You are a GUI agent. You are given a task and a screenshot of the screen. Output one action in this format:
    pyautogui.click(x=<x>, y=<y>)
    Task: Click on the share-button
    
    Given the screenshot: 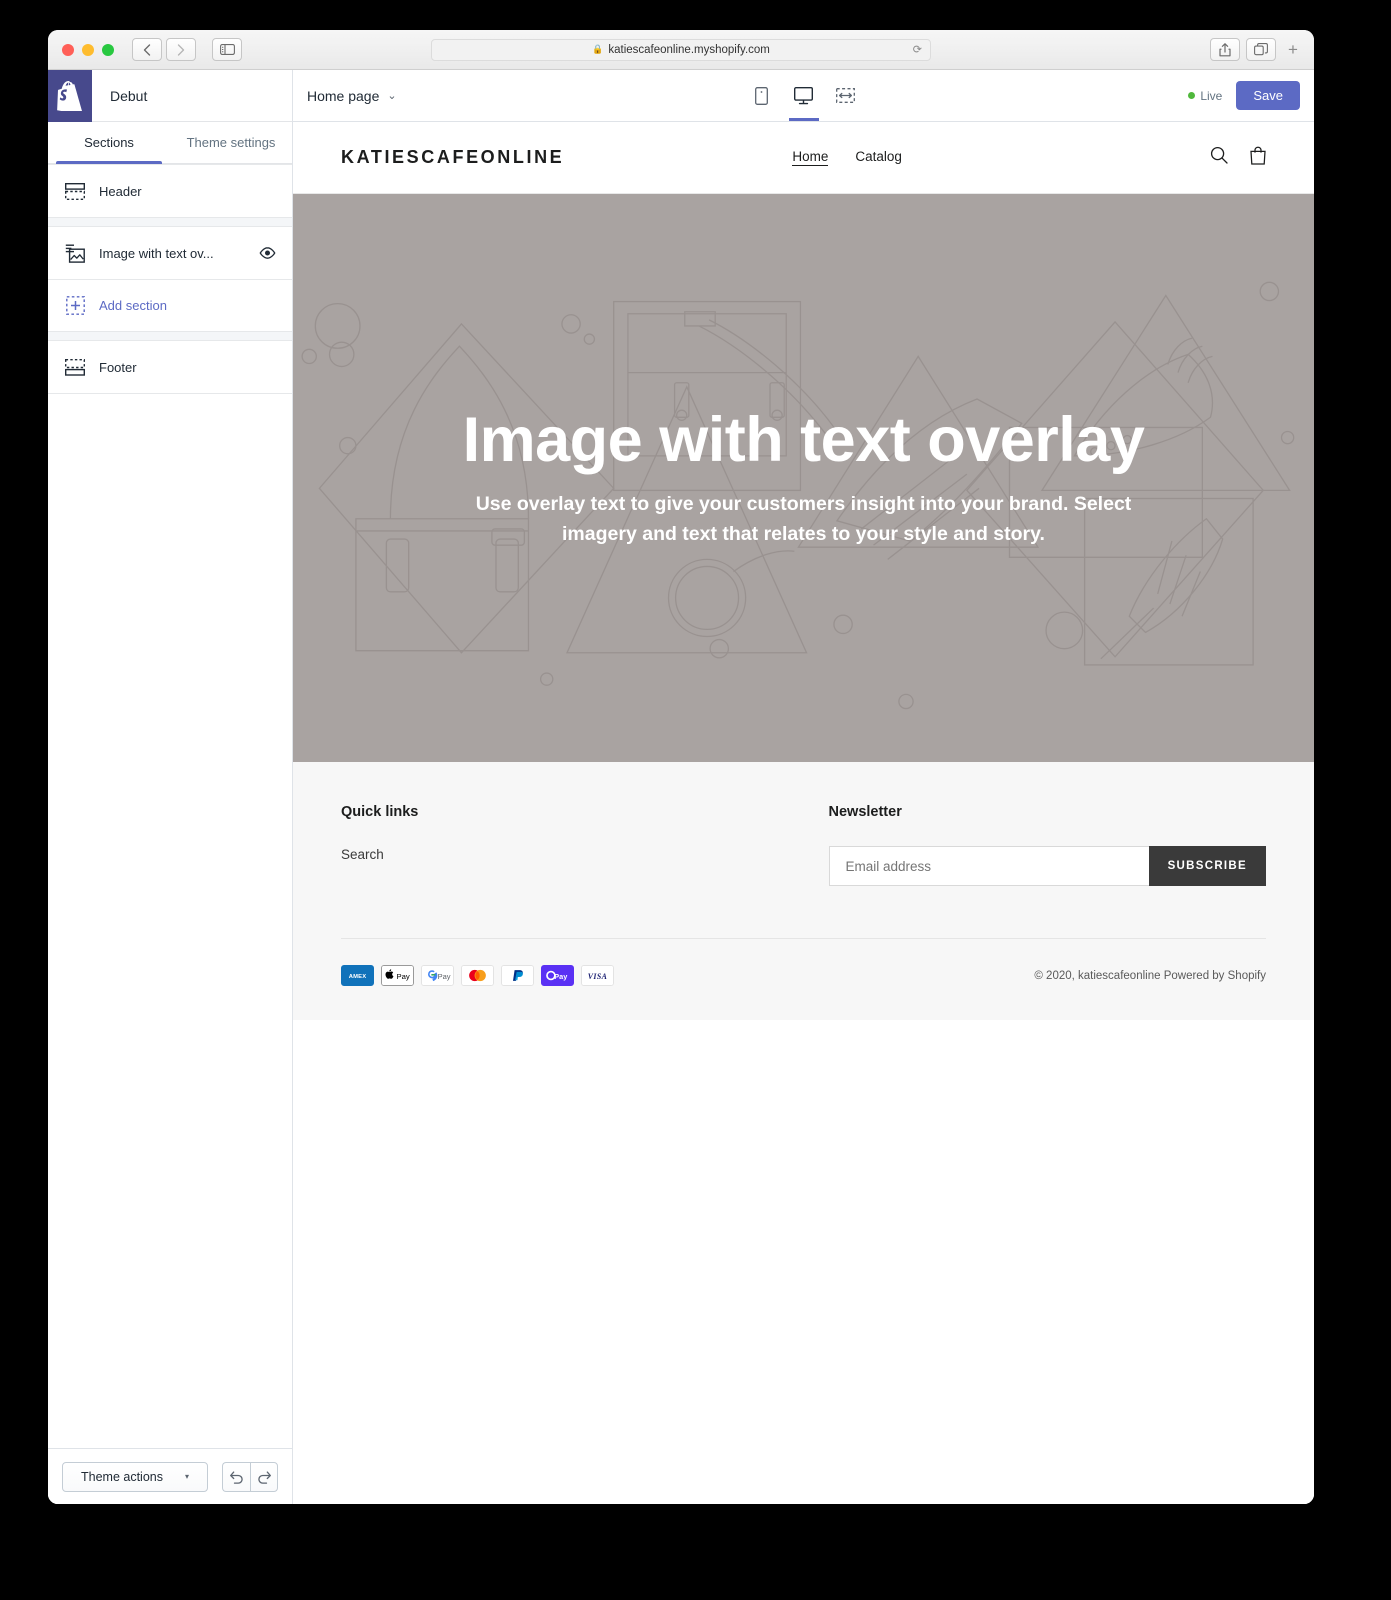 What is the action you would take?
    pyautogui.click(x=1225, y=49)
    